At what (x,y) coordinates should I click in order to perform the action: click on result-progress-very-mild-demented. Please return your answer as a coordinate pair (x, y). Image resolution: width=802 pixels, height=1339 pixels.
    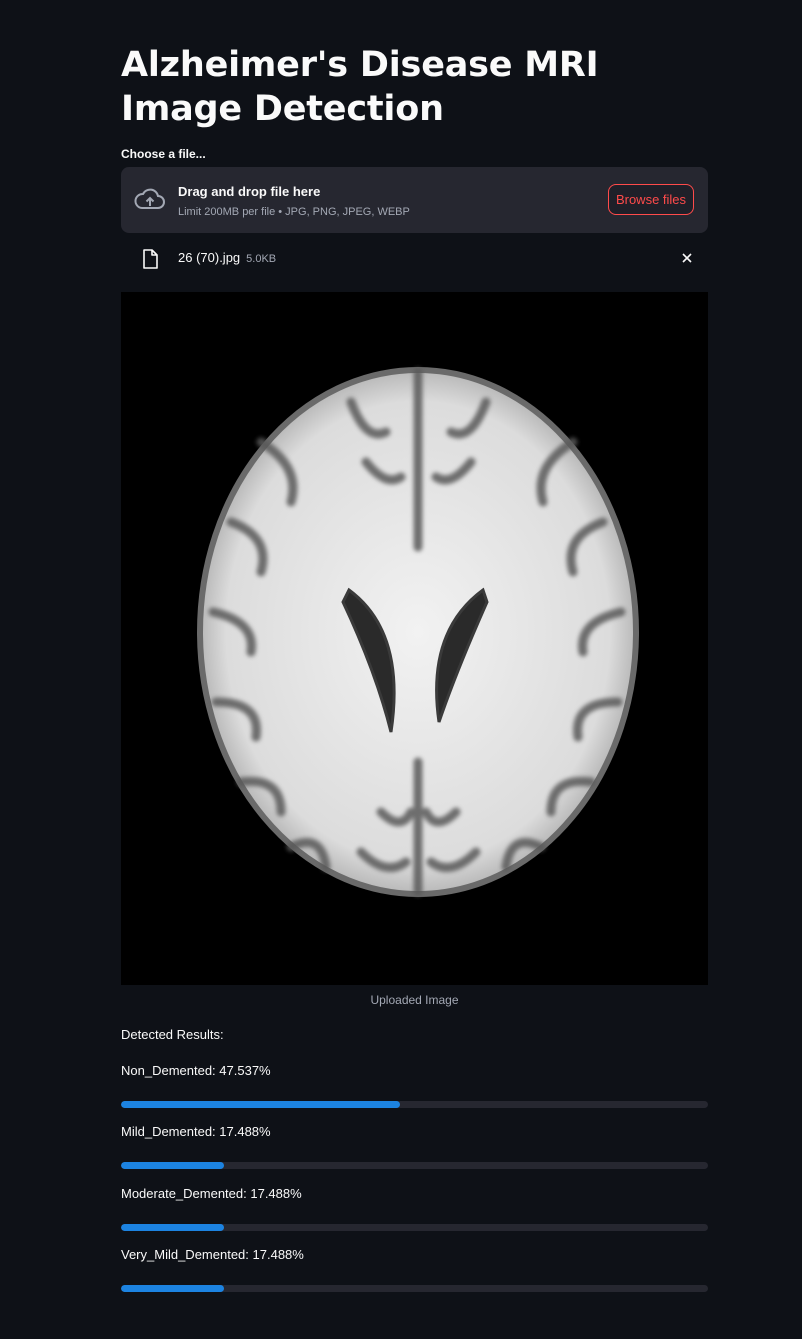
    Looking at the image, I should click on (414, 1288).